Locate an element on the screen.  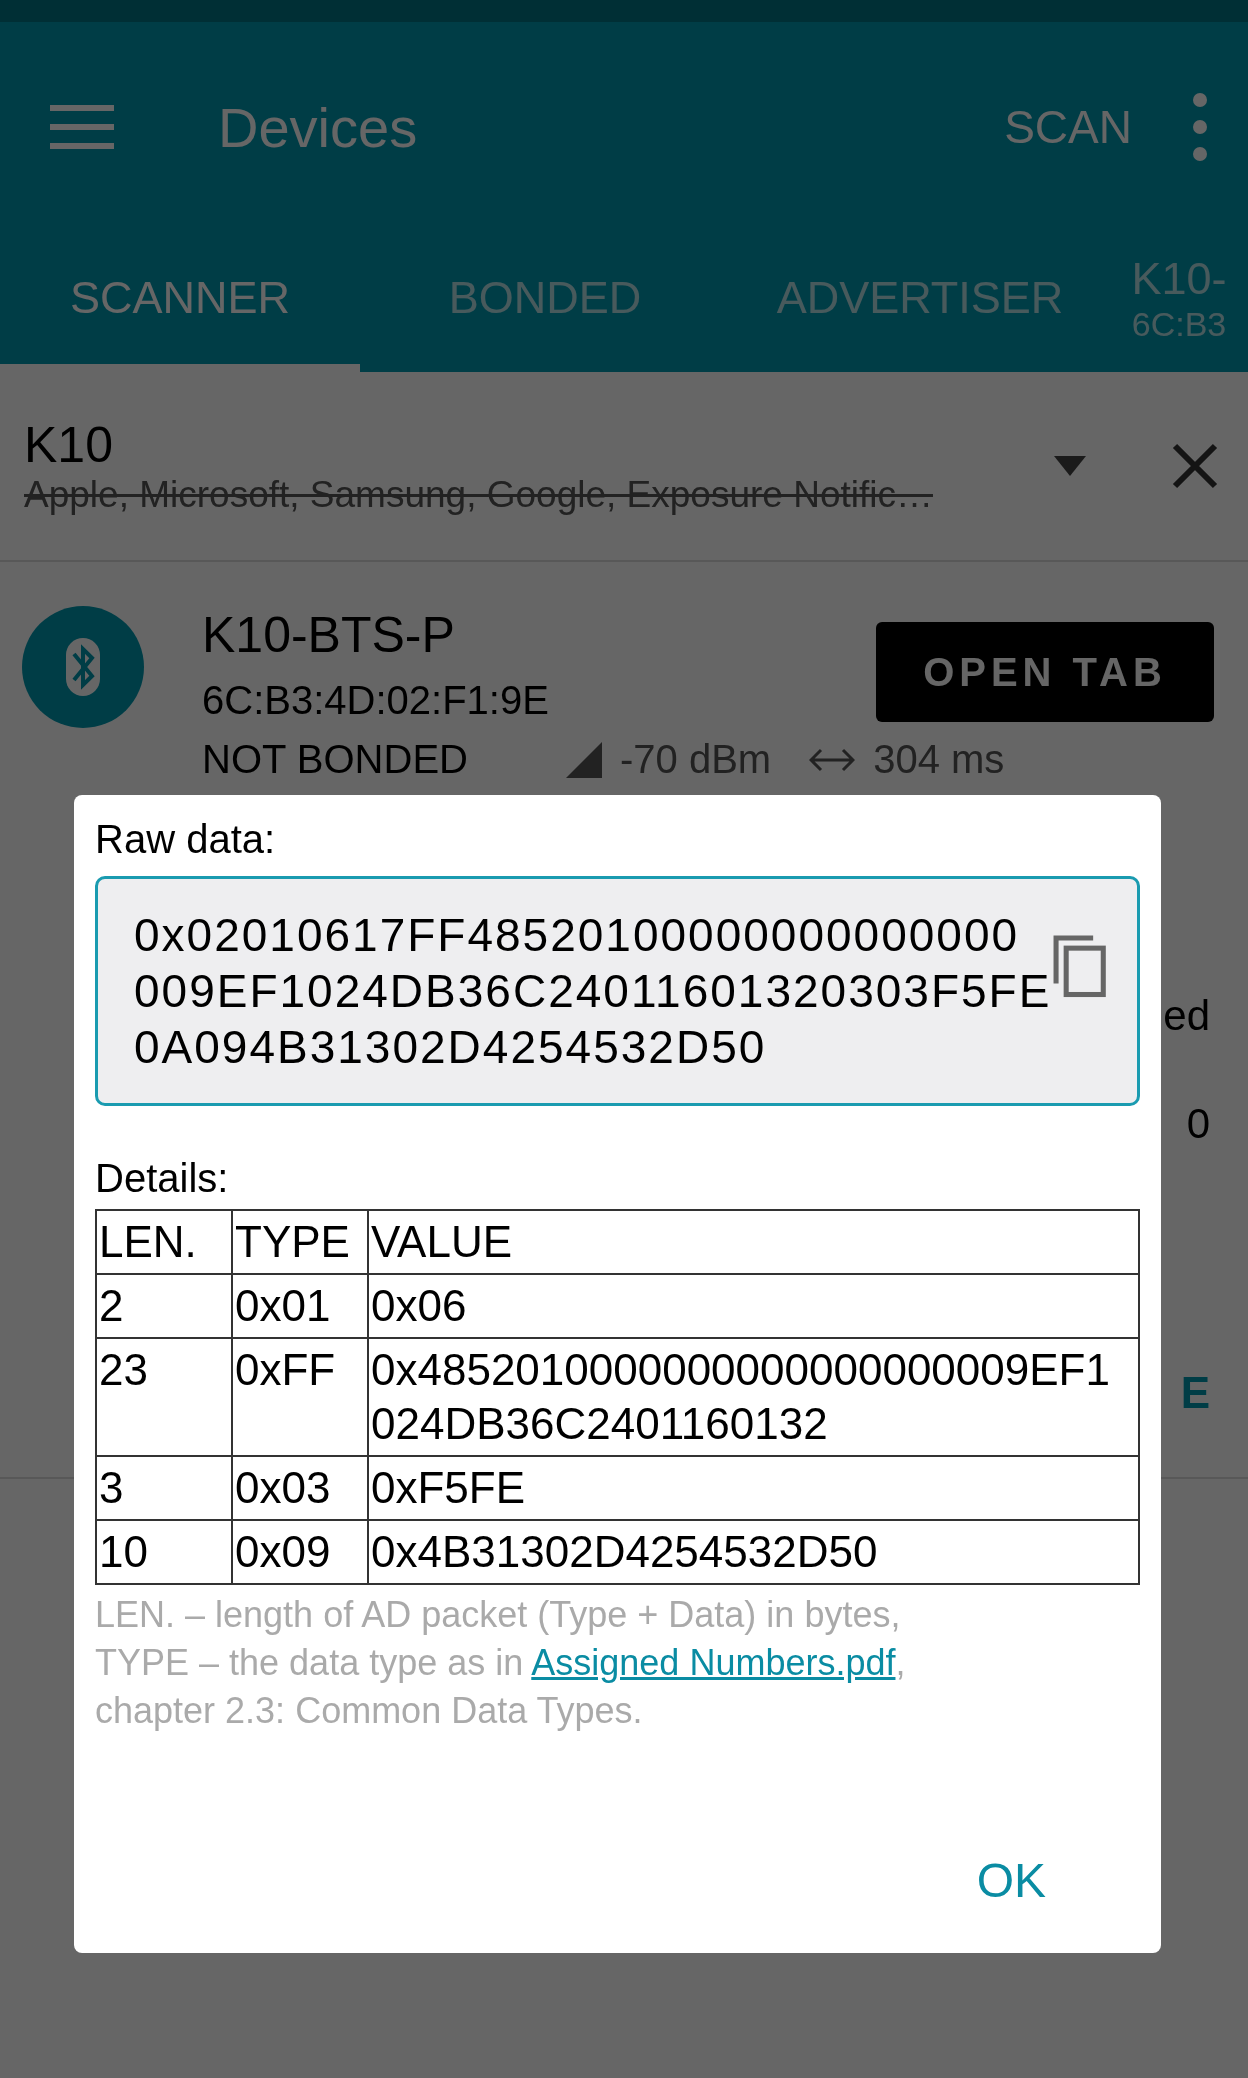
filter-value: K10 is located at coordinates (636, 445).